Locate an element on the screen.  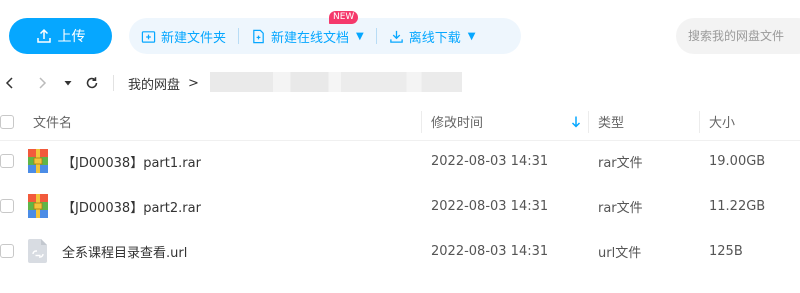
chevron-right-icon is located at coordinates (43, 83).